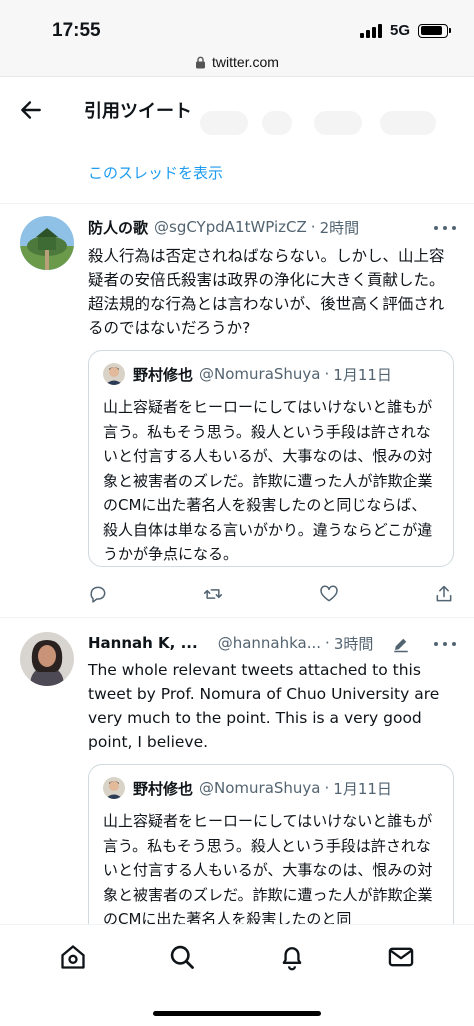 The width and height of the screenshot is (474, 1026). Describe the element at coordinates (237, 1013) in the screenshot. I see `home-indicator` at that location.